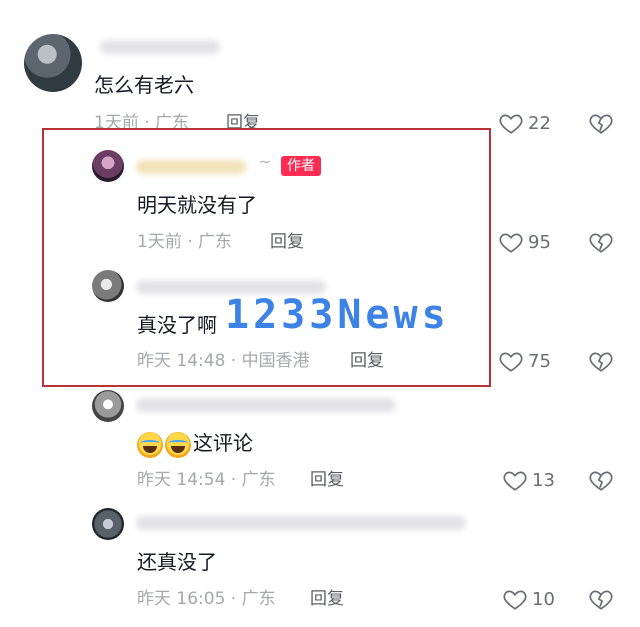 This screenshot has width=640, height=627. What do you see at coordinates (524, 242) in the screenshot?
I see `like-button: 95` at bounding box center [524, 242].